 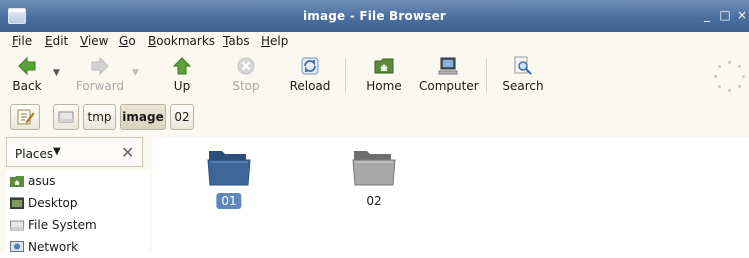 I want to click on window-title: image - File Browser, so click(x=374, y=16).